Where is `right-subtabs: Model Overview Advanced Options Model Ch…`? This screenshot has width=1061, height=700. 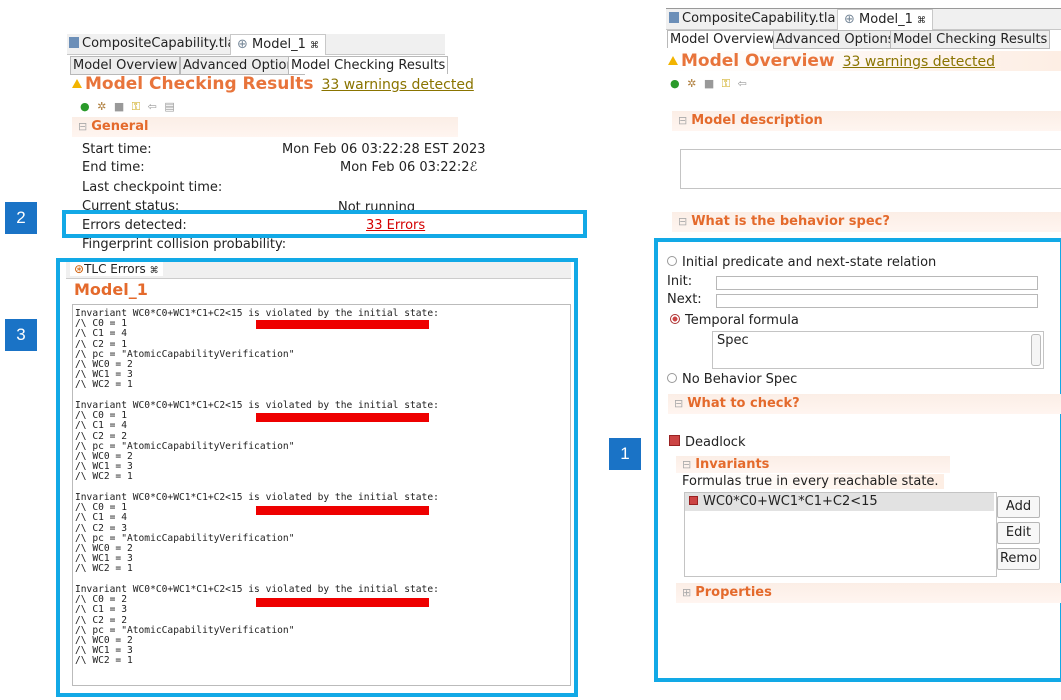 right-subtabs: Model Overview Advanced Options Model Ch… is located at coordinates (864, 39).